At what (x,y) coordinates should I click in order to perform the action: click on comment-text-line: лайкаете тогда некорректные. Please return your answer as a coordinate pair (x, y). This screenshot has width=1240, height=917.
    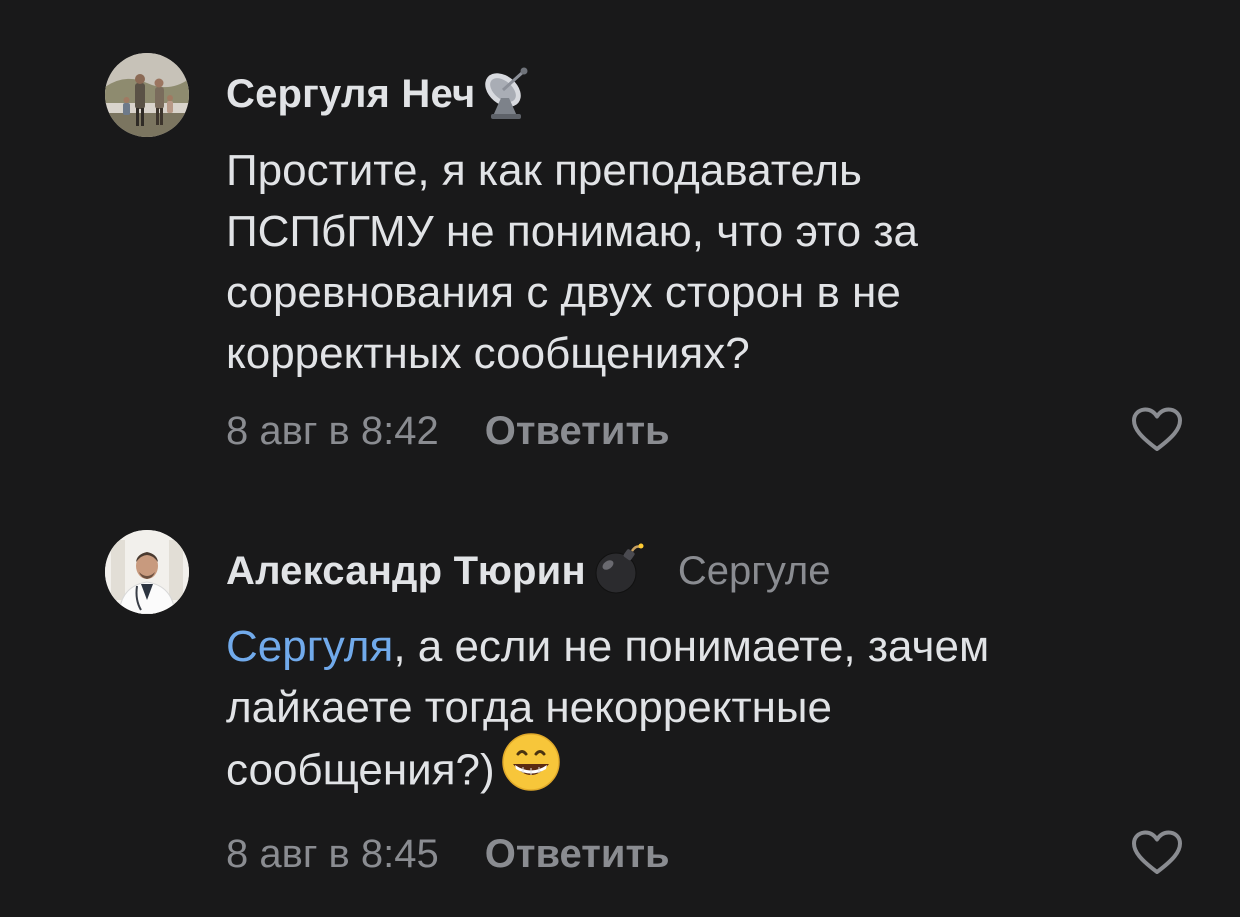
    Looking at the image, I should click on (529, 707).